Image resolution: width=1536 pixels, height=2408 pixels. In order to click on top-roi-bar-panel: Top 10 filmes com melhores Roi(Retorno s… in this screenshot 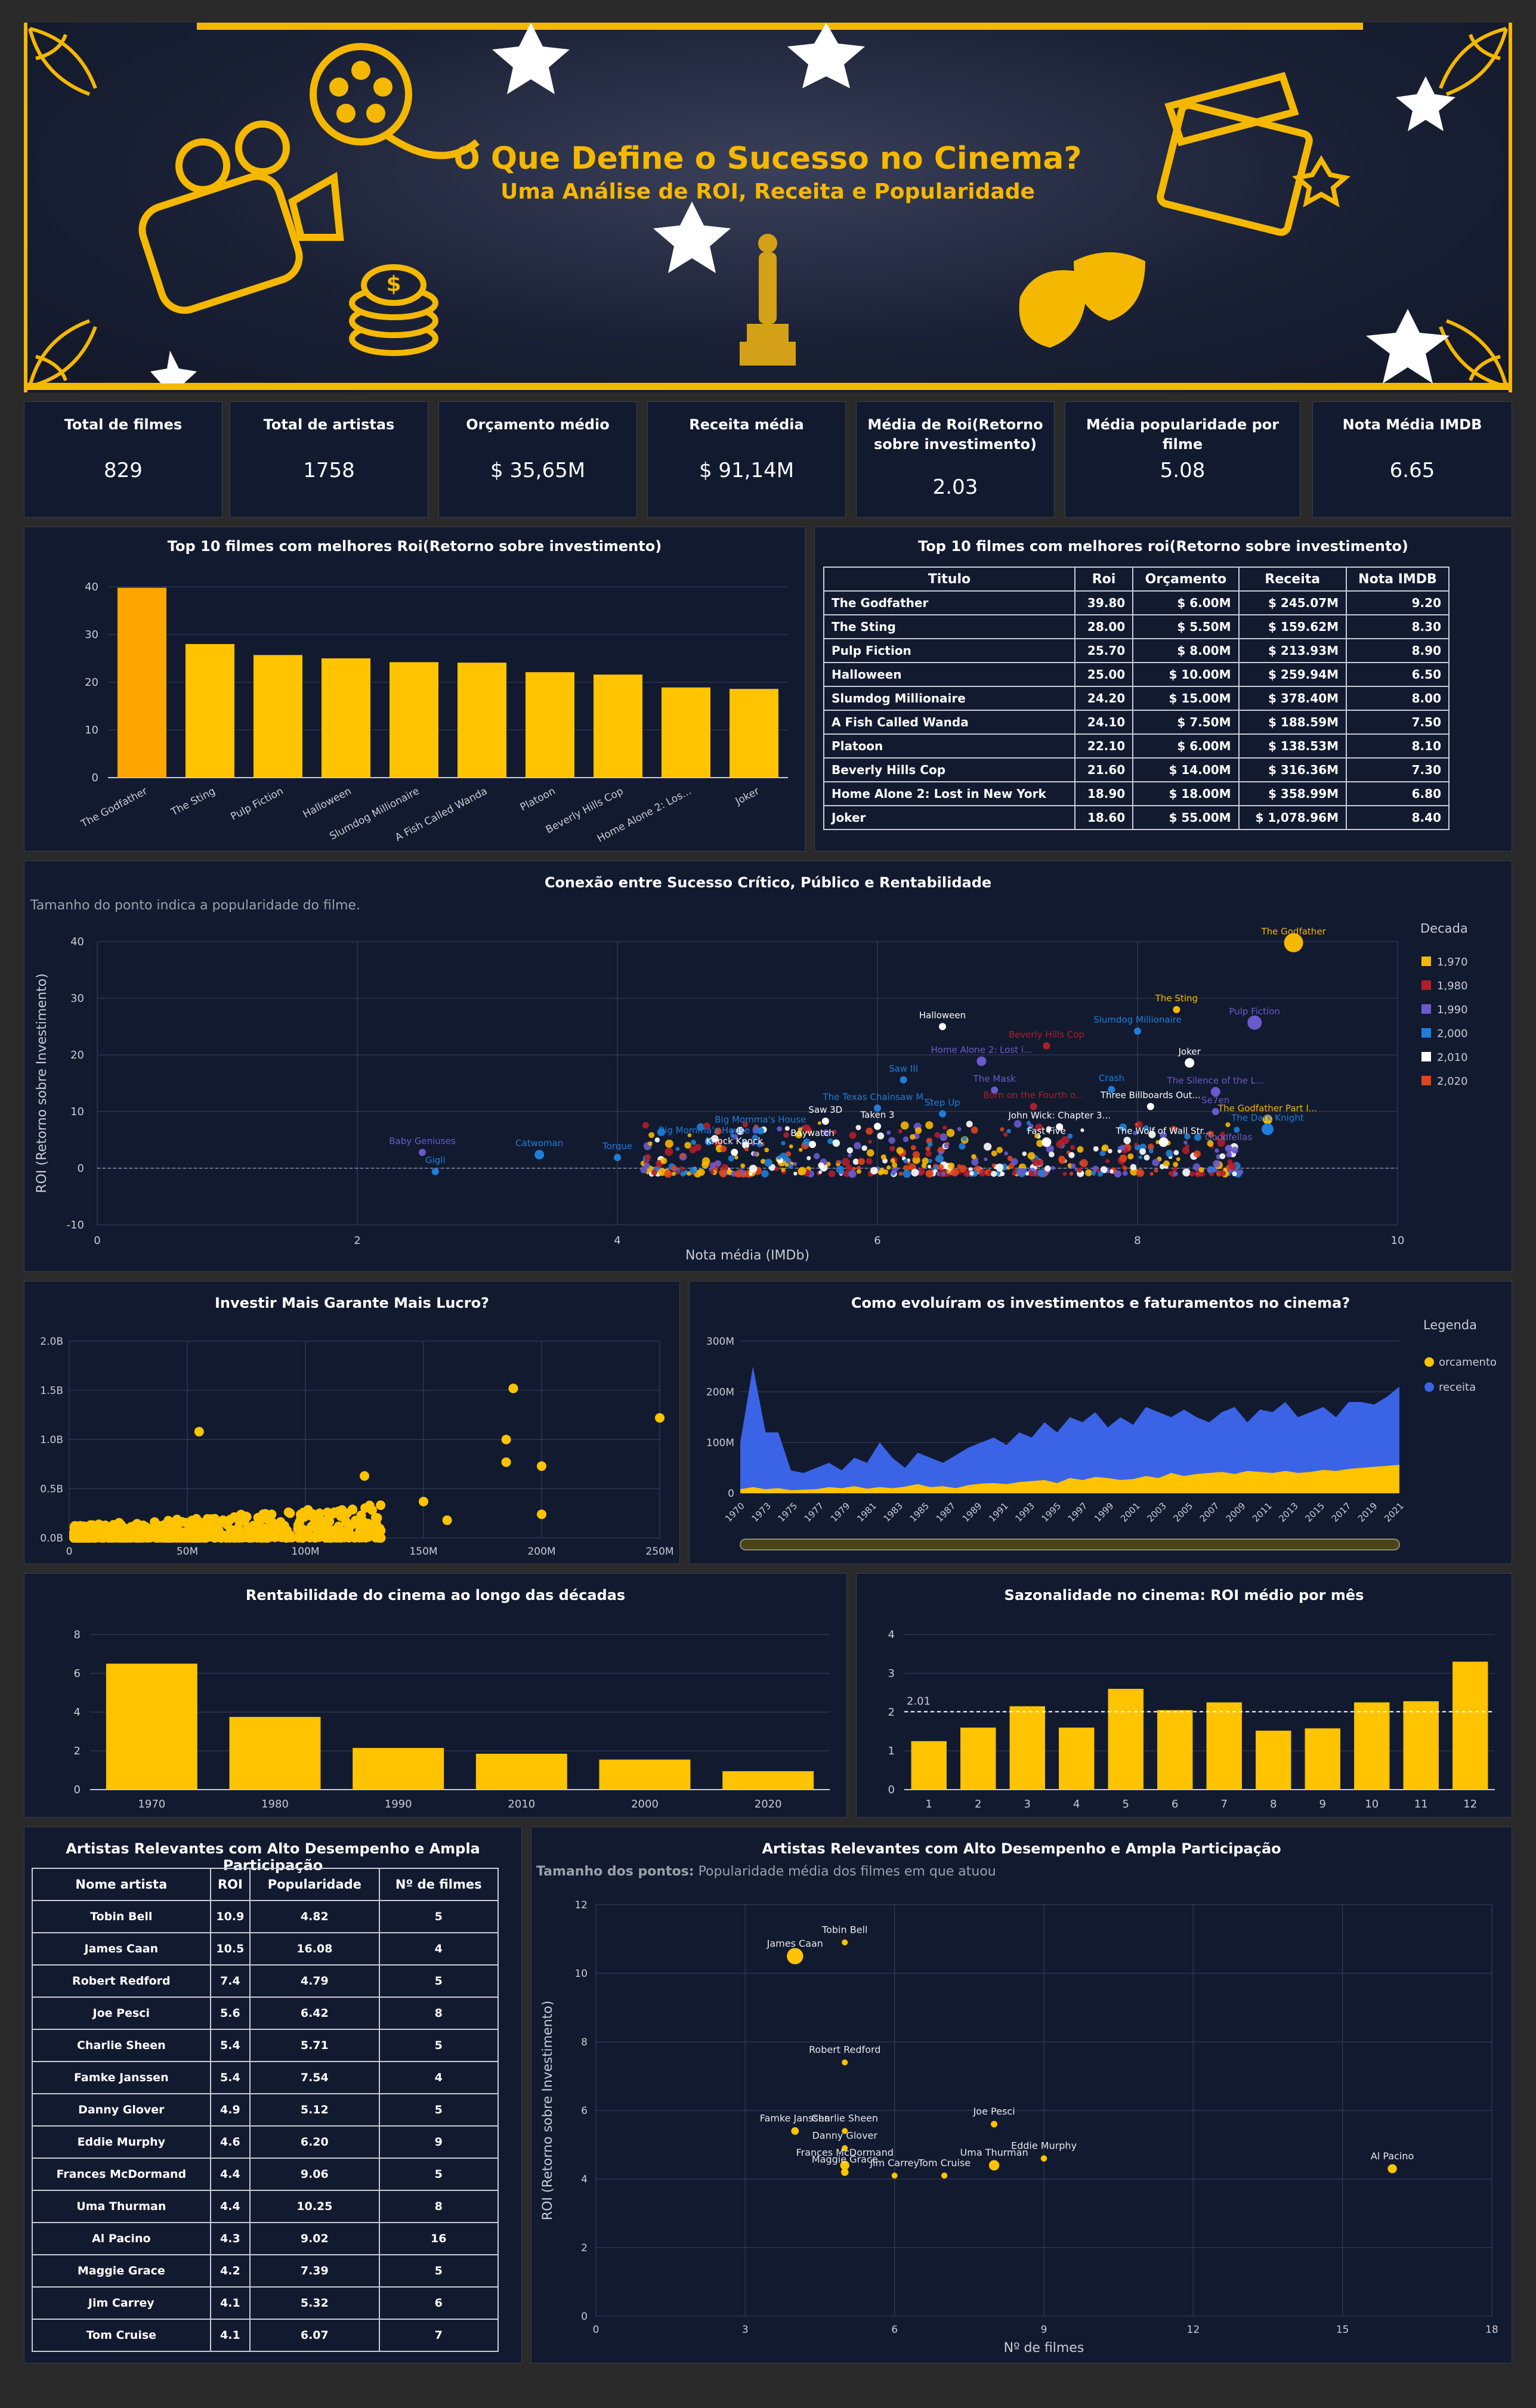, I will do `click(415, 689)`.